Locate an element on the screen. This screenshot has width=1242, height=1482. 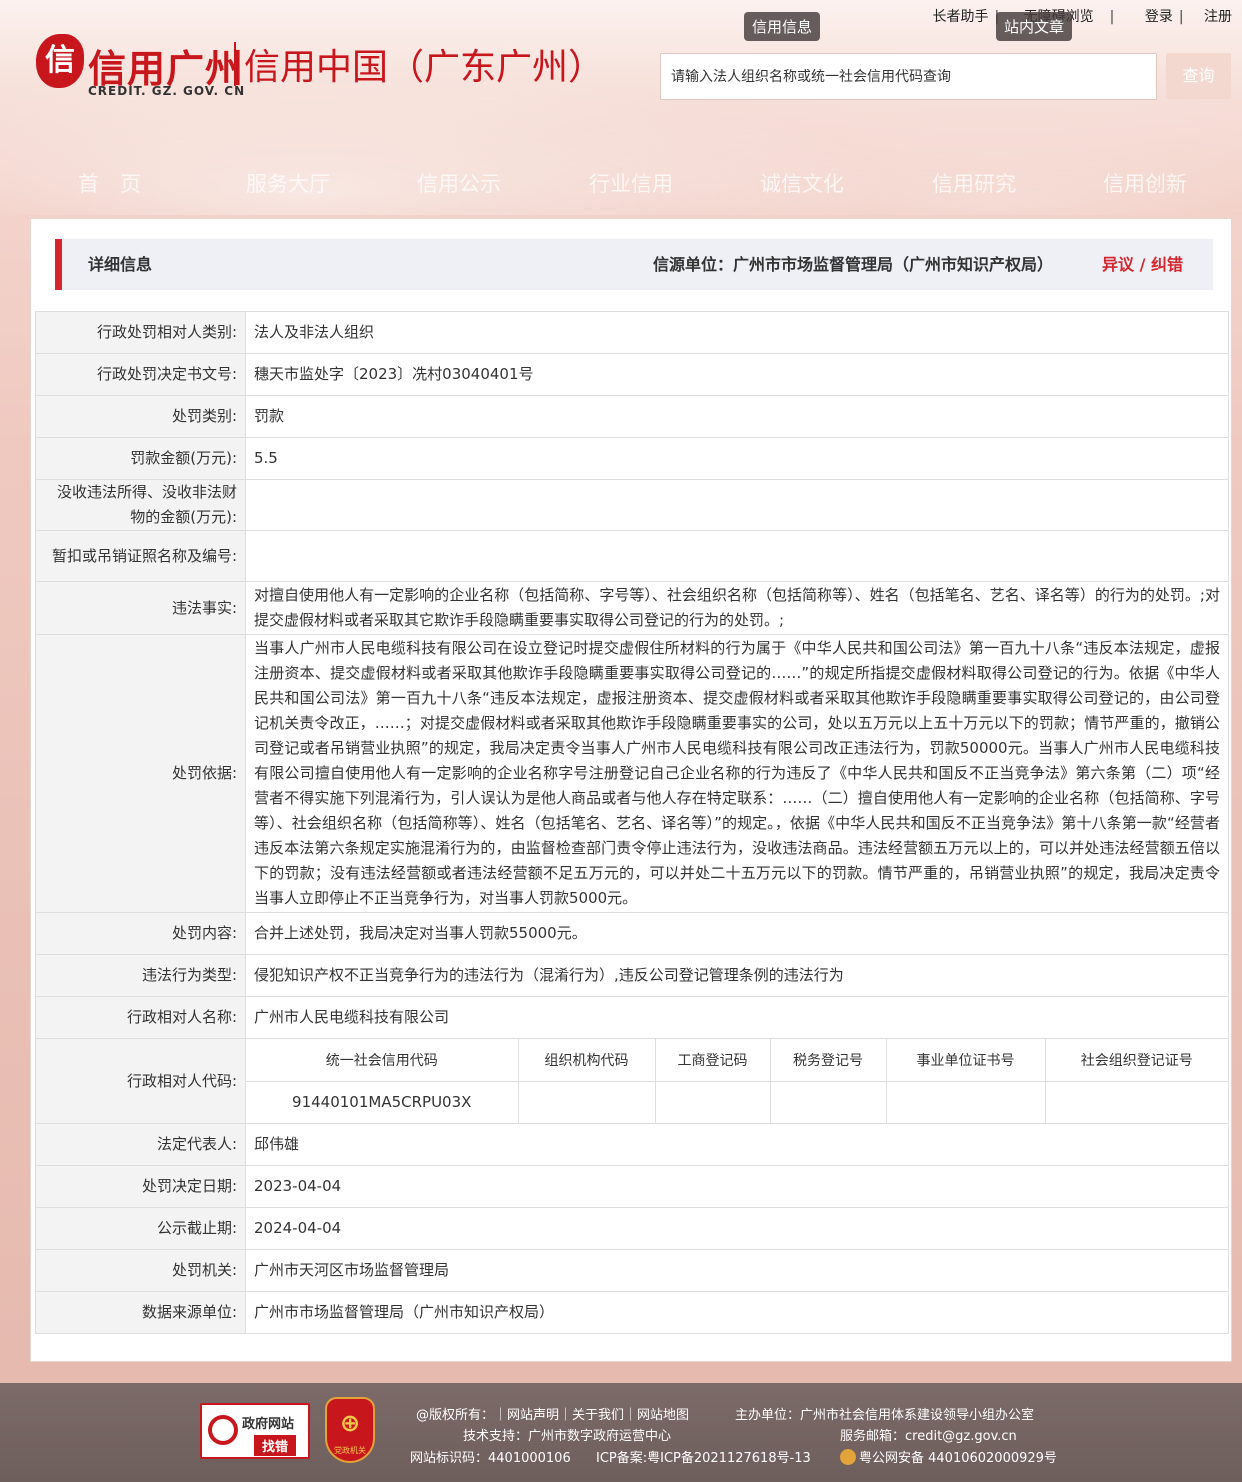
decision-no-value: 穗天市监处字〔2023〕冼村03040401号 is located at coordinates (737, 374).